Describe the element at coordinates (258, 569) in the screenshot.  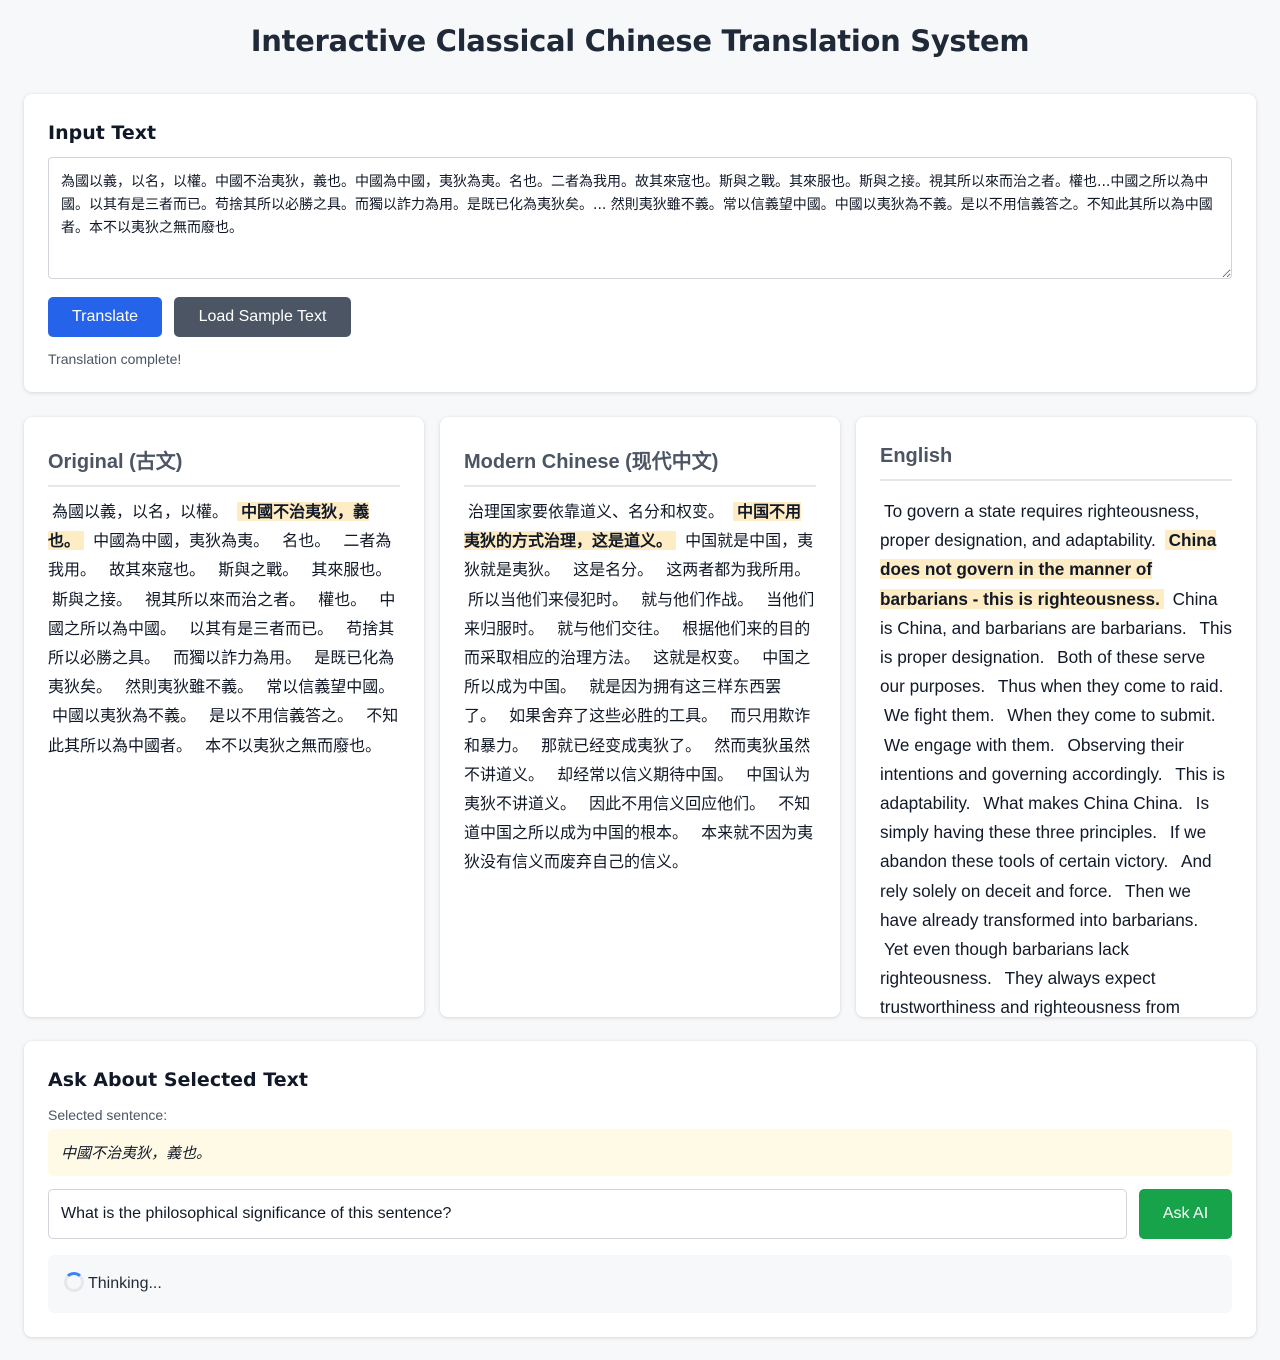
I see `original-sentence: 斯與之戰。` at that location.